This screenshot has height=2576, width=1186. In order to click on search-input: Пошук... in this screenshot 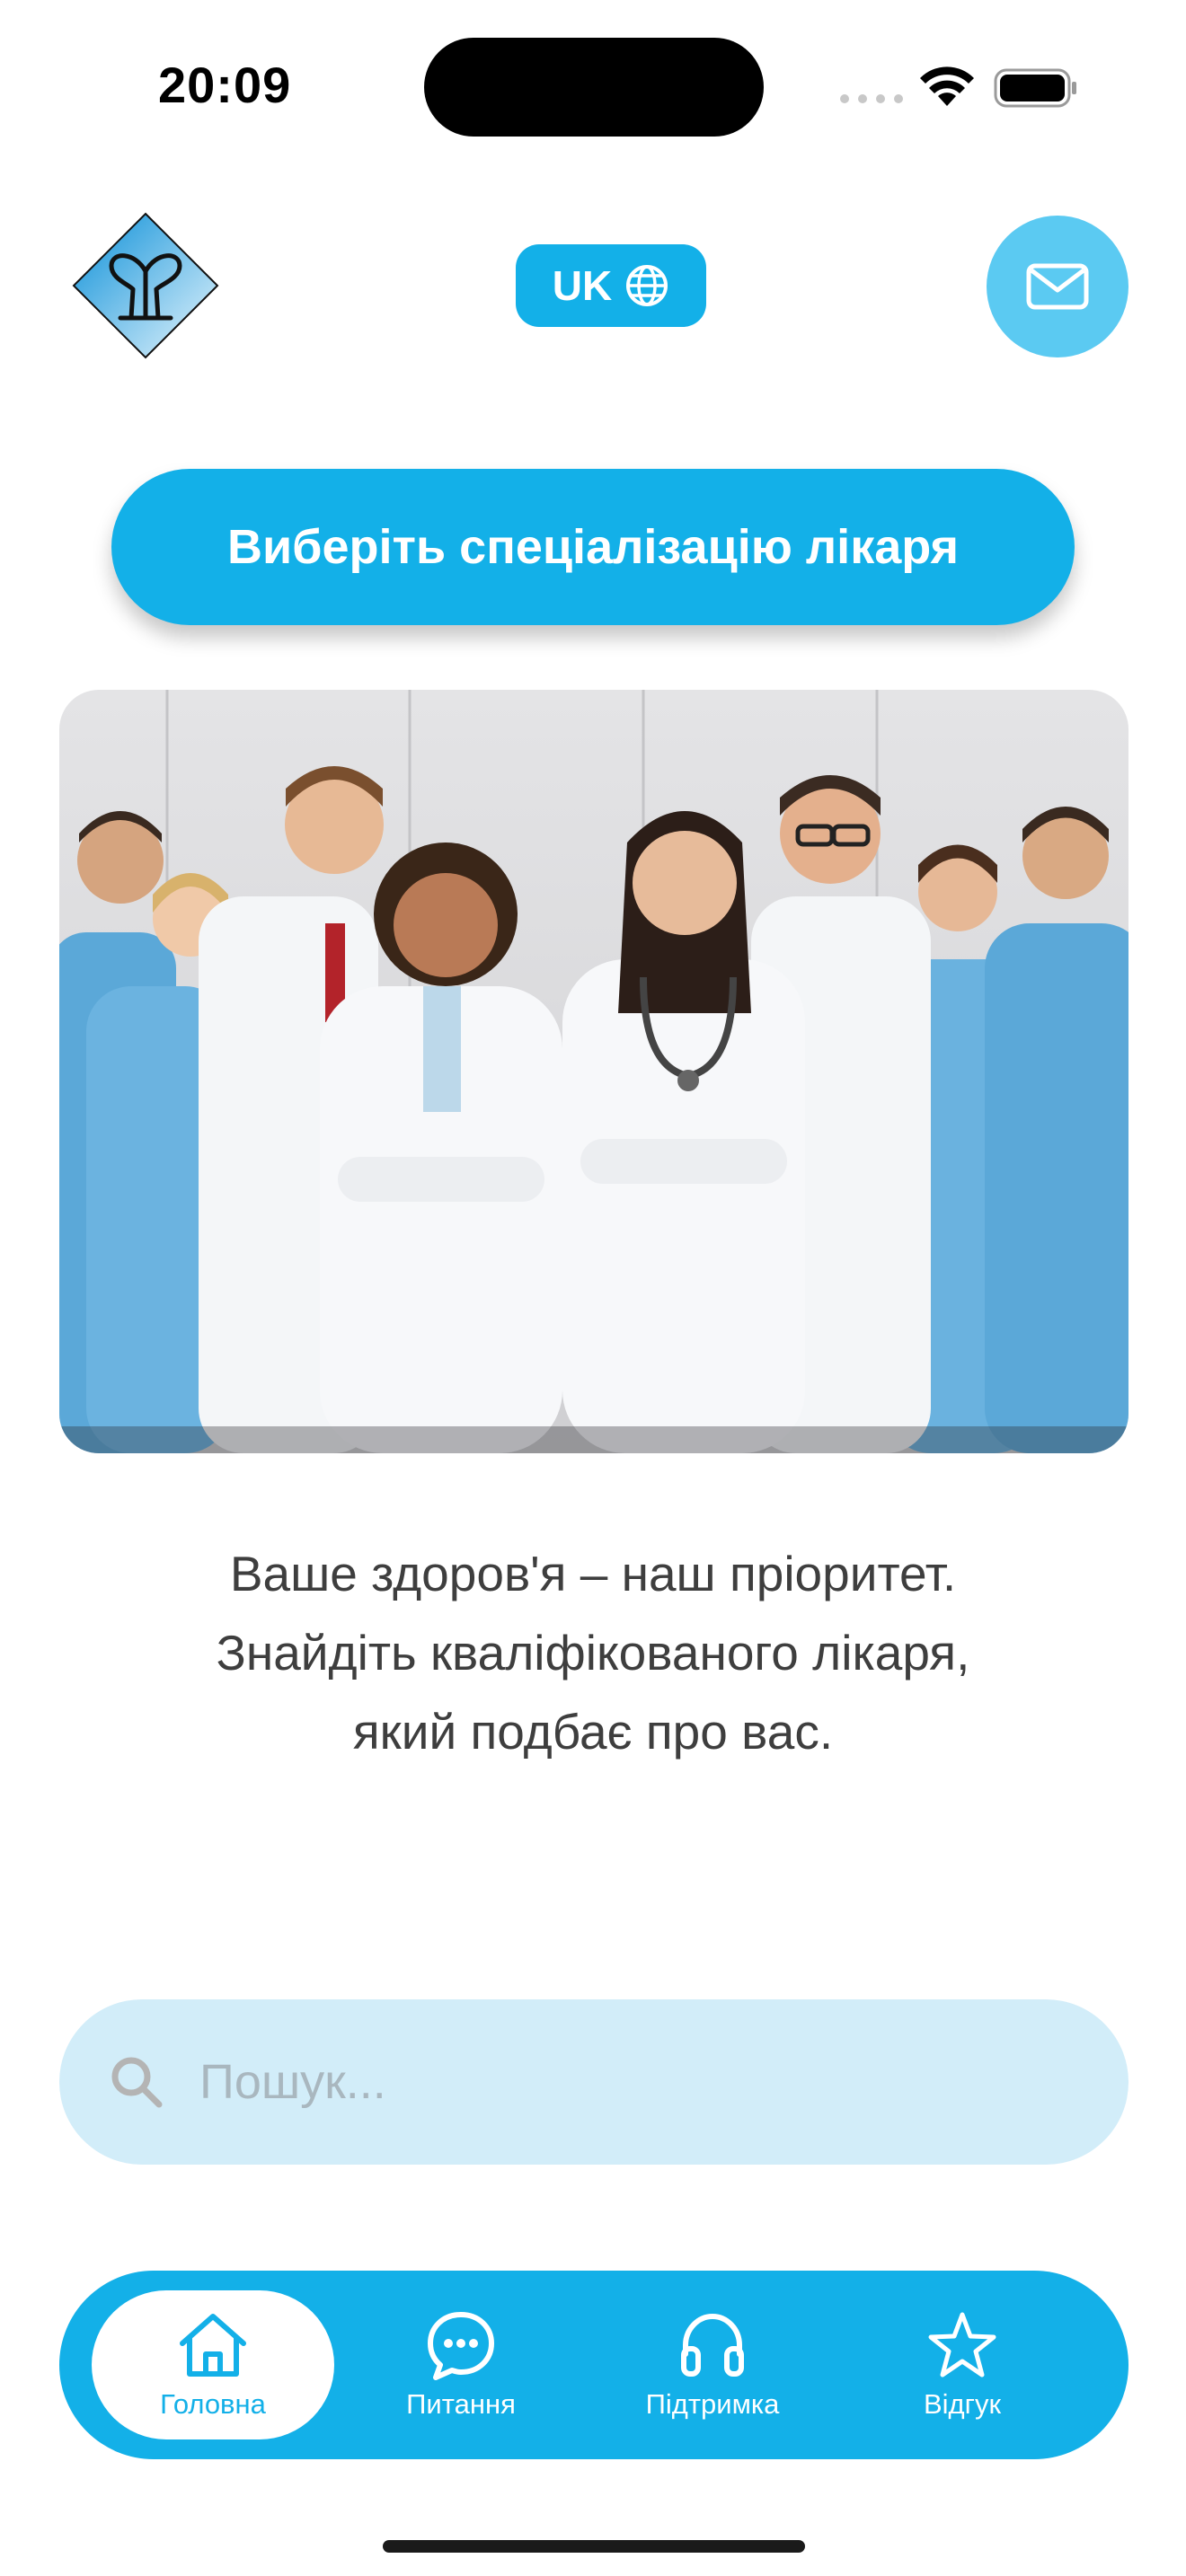, I will do `click(593, 2082)`.